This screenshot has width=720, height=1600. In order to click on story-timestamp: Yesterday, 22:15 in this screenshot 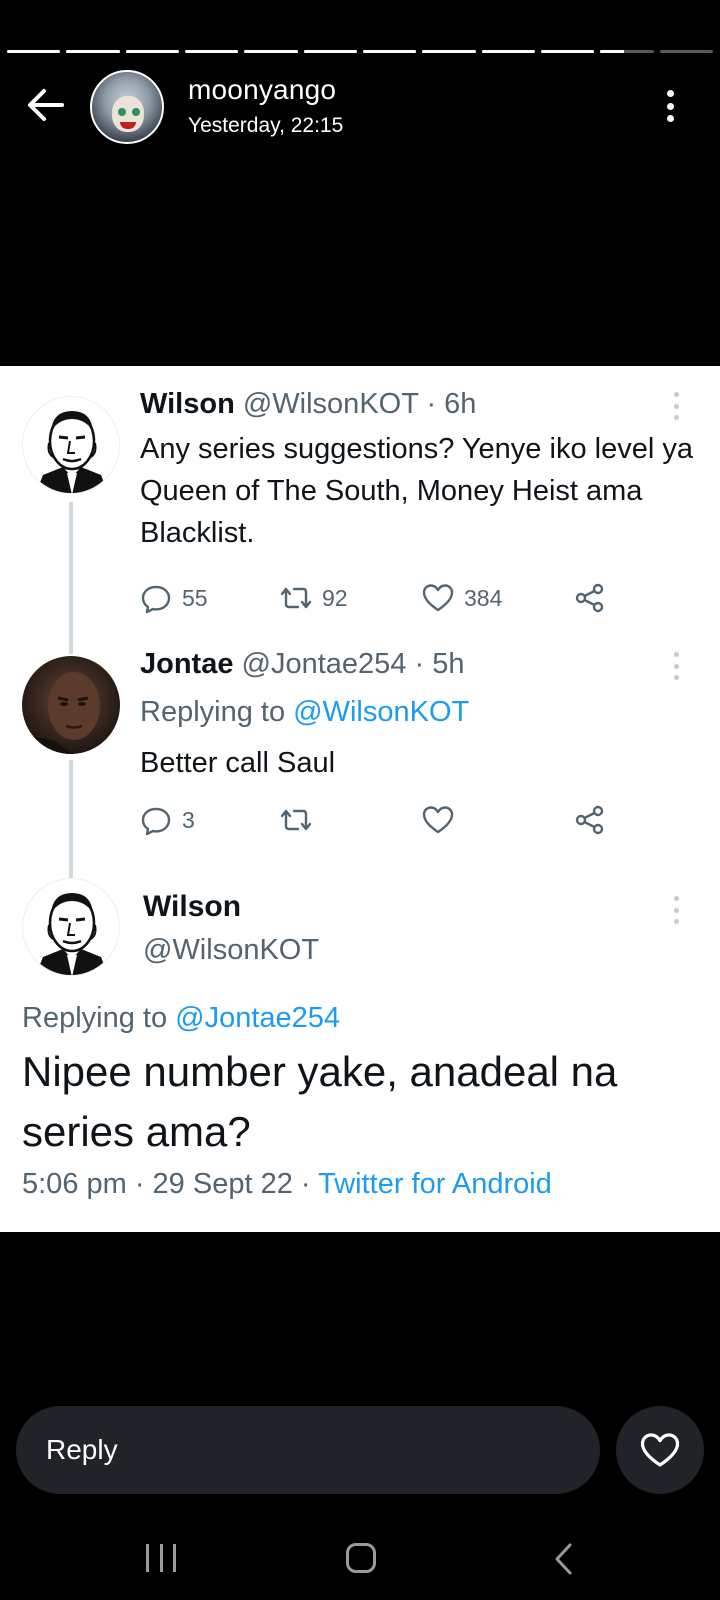, I will do `click(266, 125)`.